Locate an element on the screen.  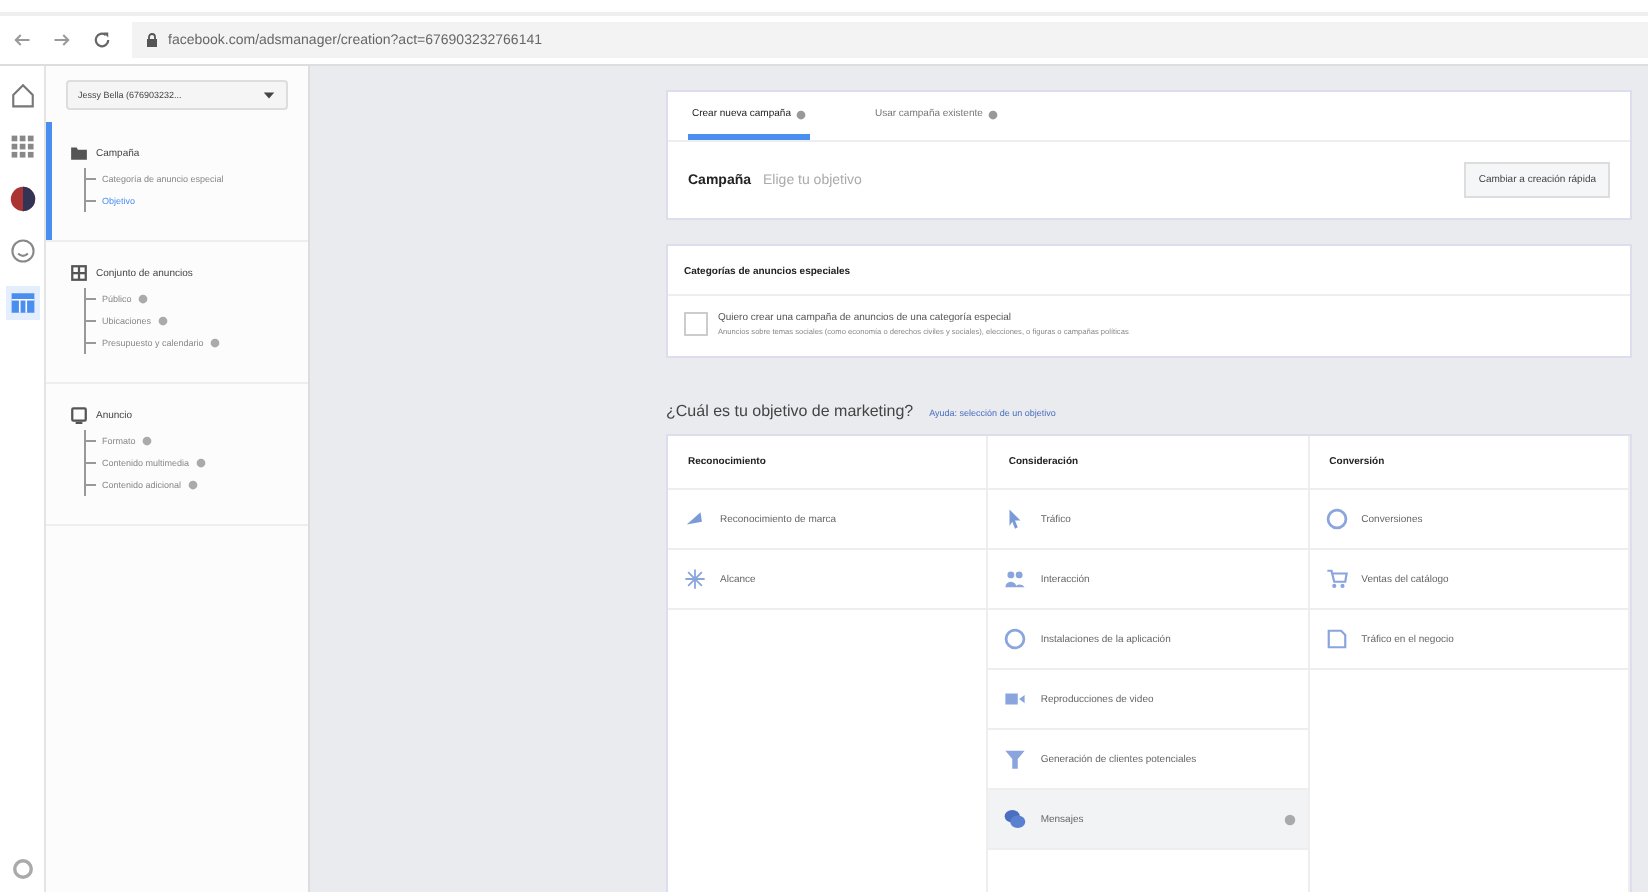
folder-icon is located at coordinates (79, 153).